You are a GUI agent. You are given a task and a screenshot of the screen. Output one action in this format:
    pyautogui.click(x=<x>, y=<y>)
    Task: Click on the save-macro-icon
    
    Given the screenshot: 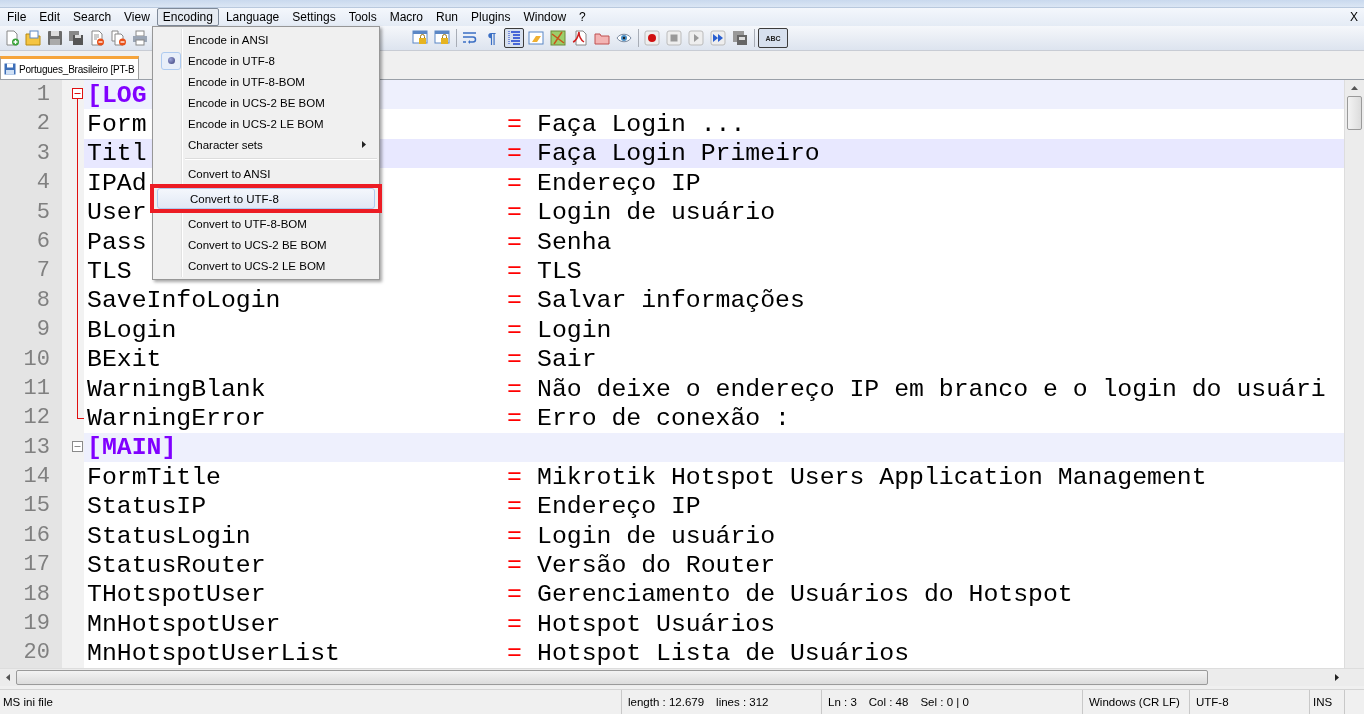 What is the action you would take?
    pyautogui.click(x=740, y=38)
    